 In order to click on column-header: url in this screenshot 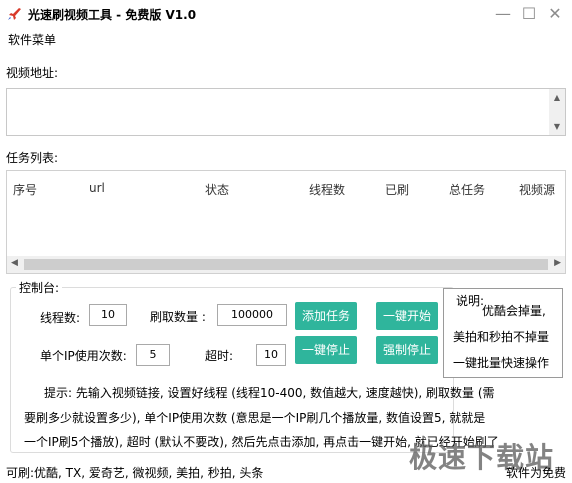, I will do `click(97, 188)`.